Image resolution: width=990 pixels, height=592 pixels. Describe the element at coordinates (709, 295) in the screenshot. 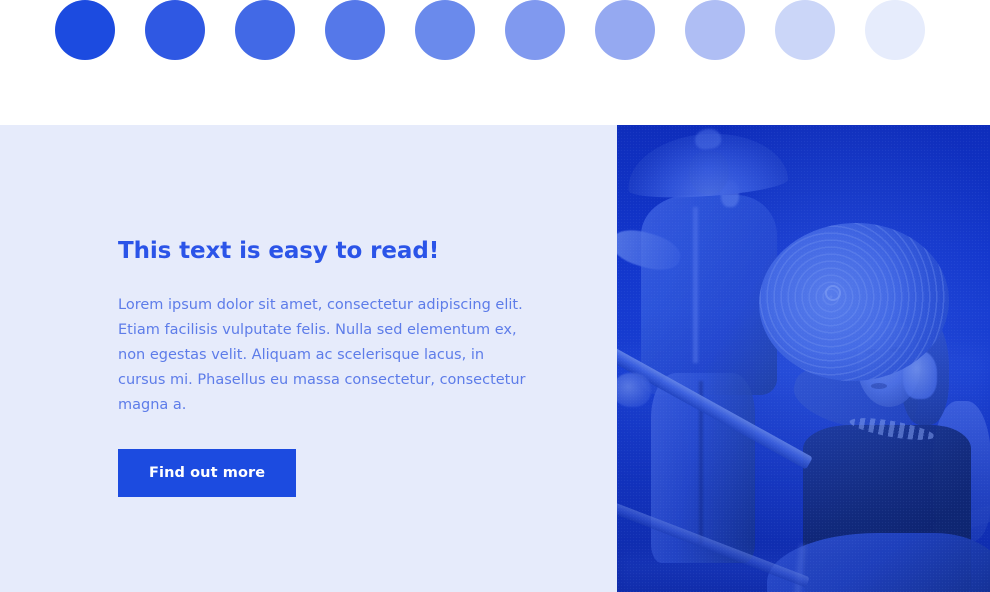

I see `photo-left-figure-body` at that location.